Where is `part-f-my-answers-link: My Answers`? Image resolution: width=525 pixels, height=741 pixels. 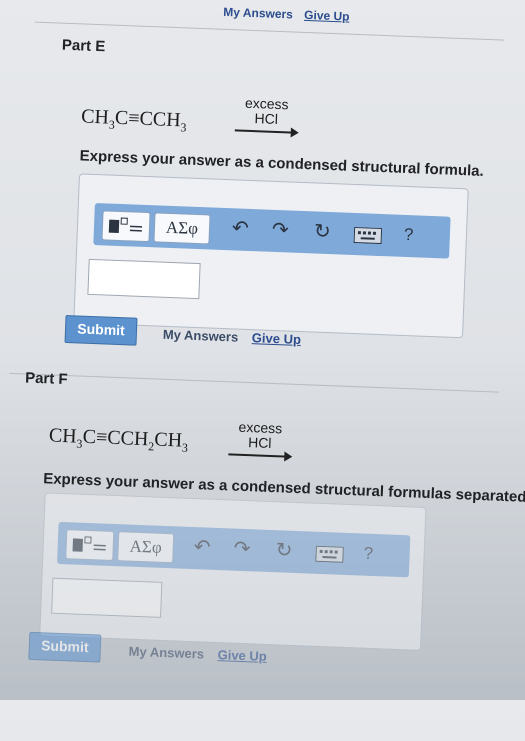 part-f-my-answers-link: My Answers is located at coordinates (166, 653).